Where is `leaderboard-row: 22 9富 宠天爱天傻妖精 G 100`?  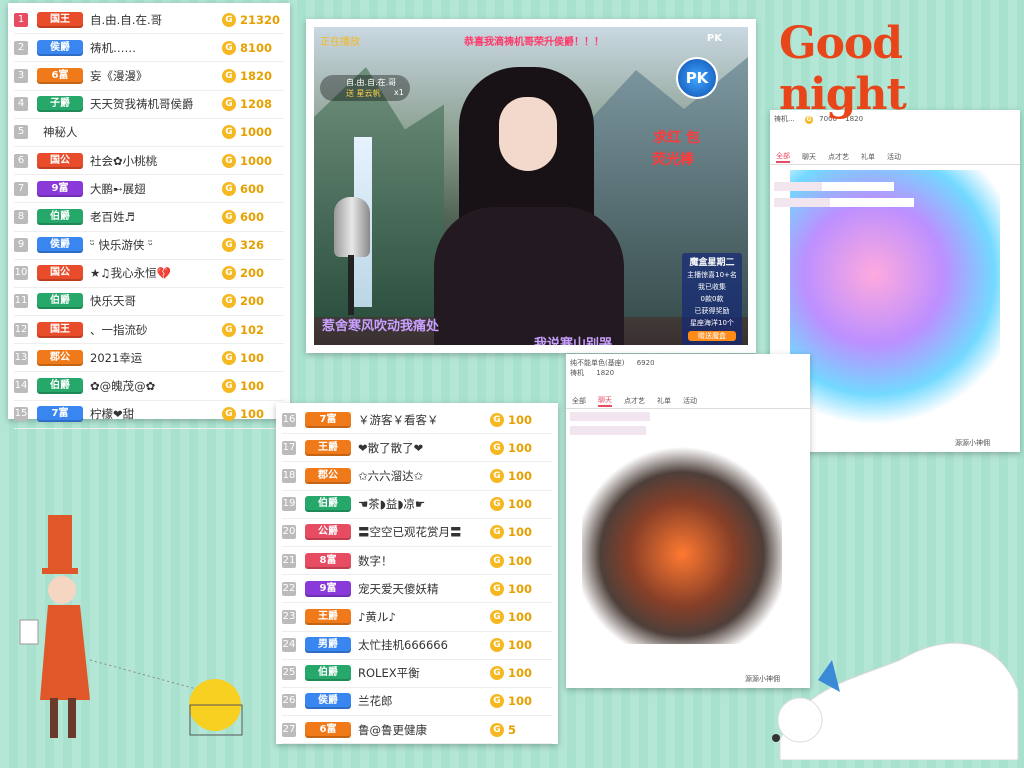
leaderboard-row: 22 9富 宠天爱天傻妖精 G 100 is located at coordinates (417, 589).